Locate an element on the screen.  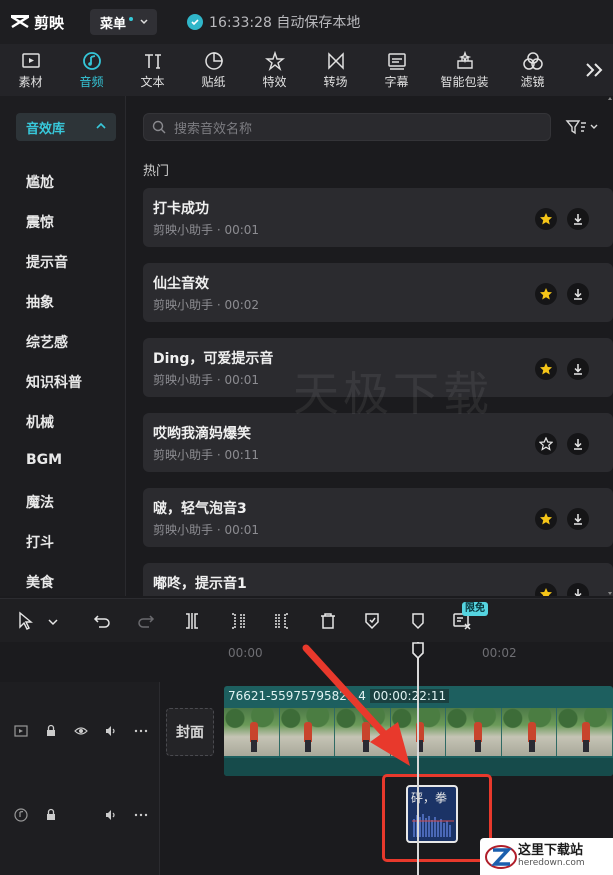
sound-meta: 剪映小助手 · 00:01 is located at coordinates (206, 380).